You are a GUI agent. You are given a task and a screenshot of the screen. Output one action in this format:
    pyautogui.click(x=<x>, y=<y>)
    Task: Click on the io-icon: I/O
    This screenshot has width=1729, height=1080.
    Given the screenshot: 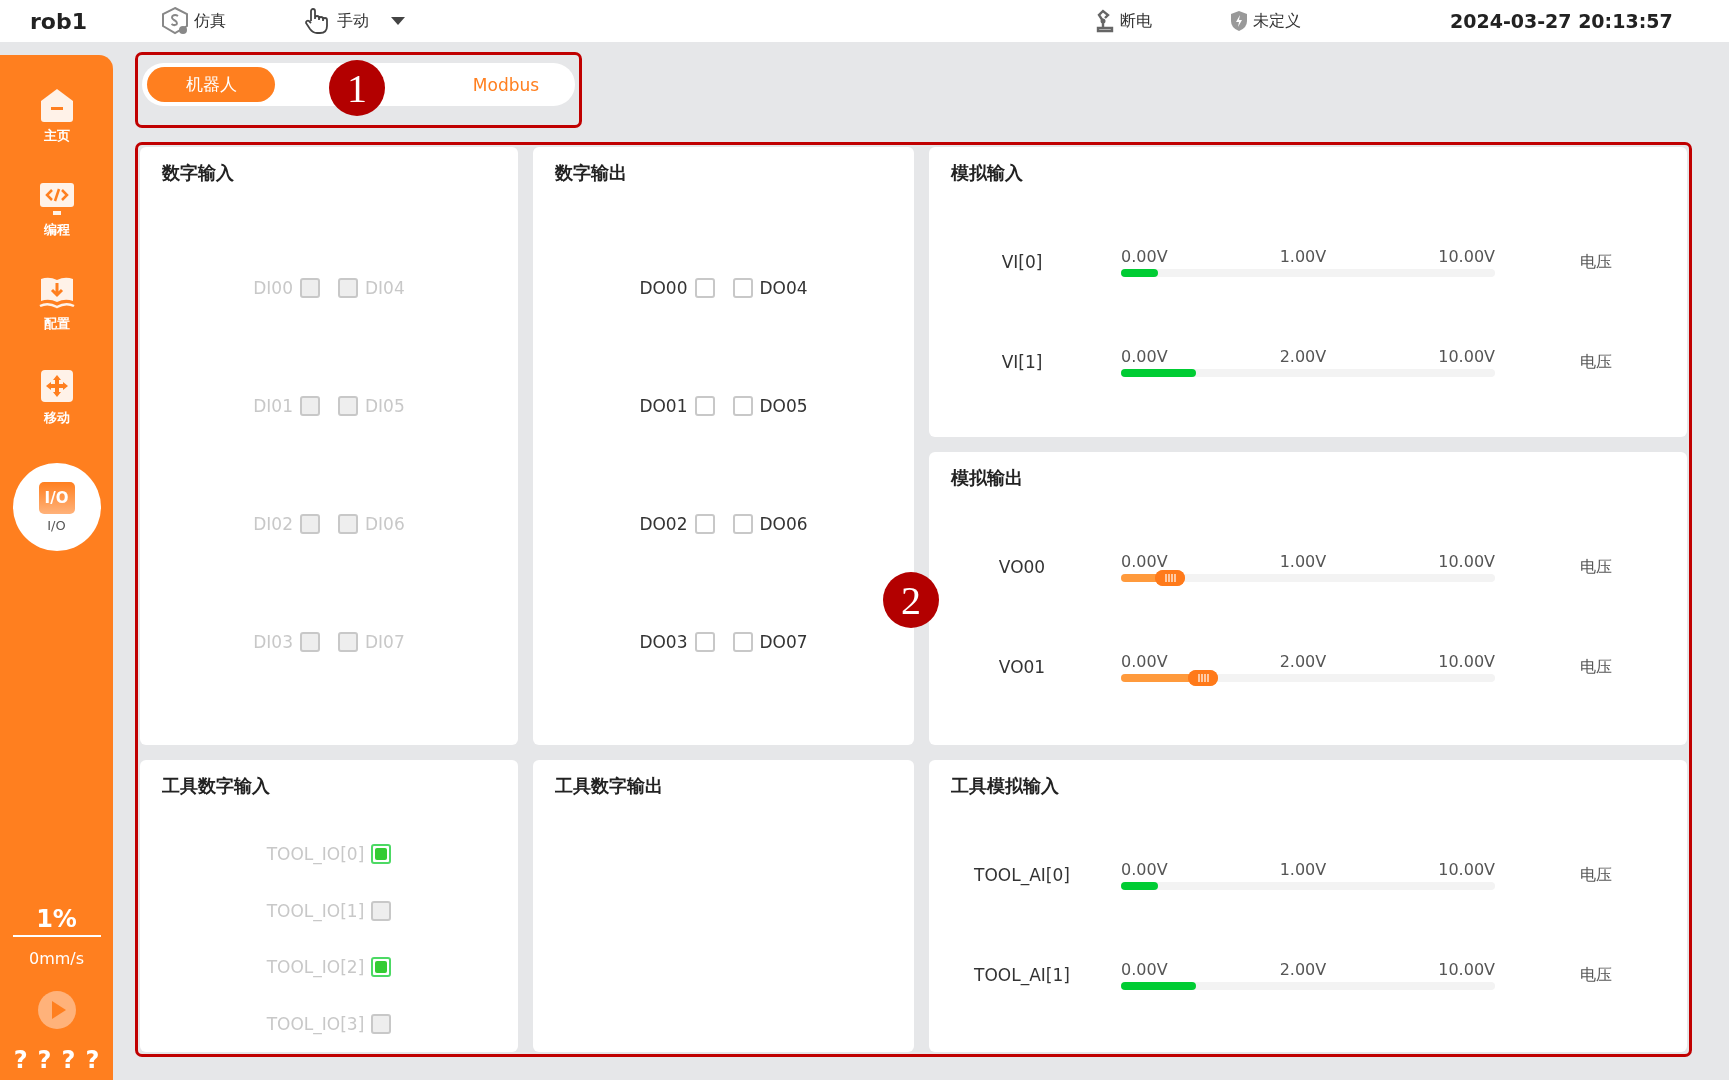 What is the action you would take?
    pyautogui.click(x=56, y=497)
    